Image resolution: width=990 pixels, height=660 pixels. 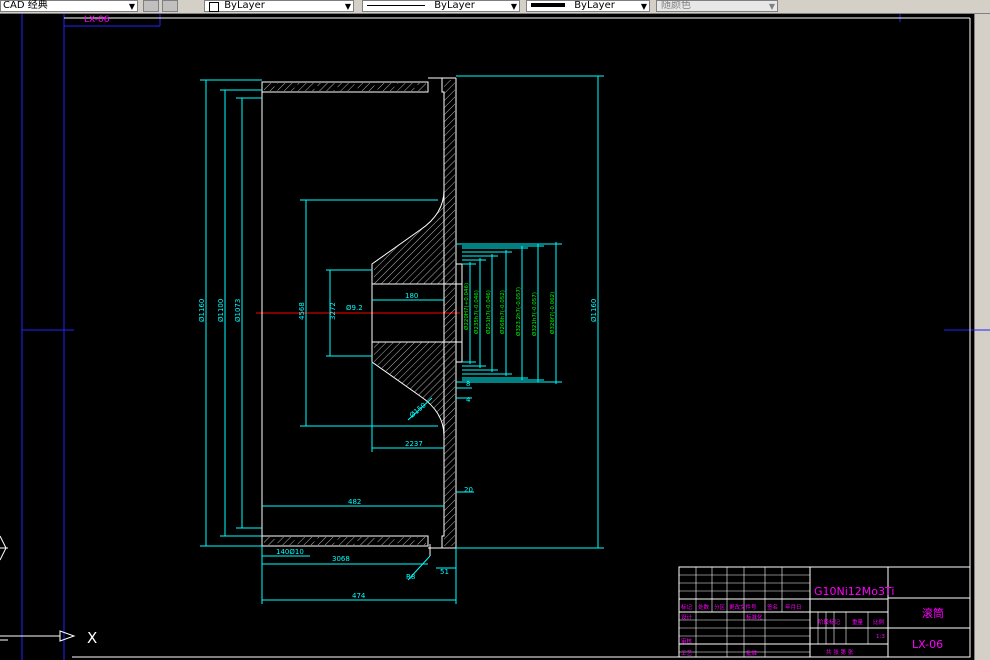 What do you see at coordinates (468, 400) in the screenshot?
I see `dim-4: 4` at bounding box center [468, 400].